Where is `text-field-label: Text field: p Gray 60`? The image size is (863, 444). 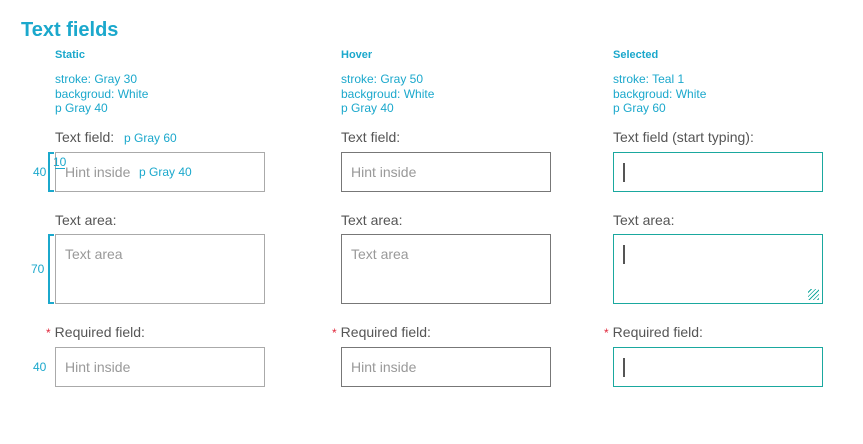
text-field-label: Text field: p Gray 60 is located at coordinates (116, 137).